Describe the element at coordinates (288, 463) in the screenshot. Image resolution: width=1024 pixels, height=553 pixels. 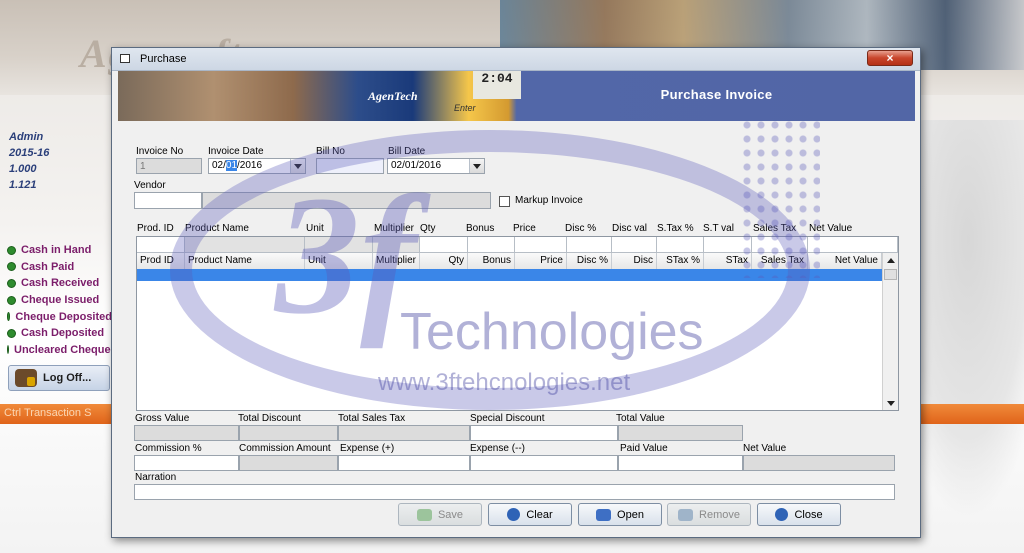
I see `commission-amount-field` at that location.